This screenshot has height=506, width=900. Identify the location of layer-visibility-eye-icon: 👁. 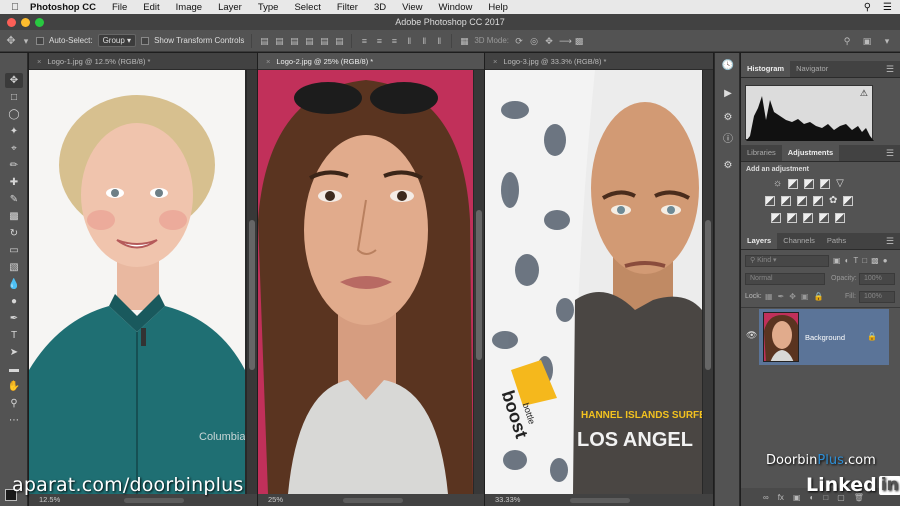
(751, 335).